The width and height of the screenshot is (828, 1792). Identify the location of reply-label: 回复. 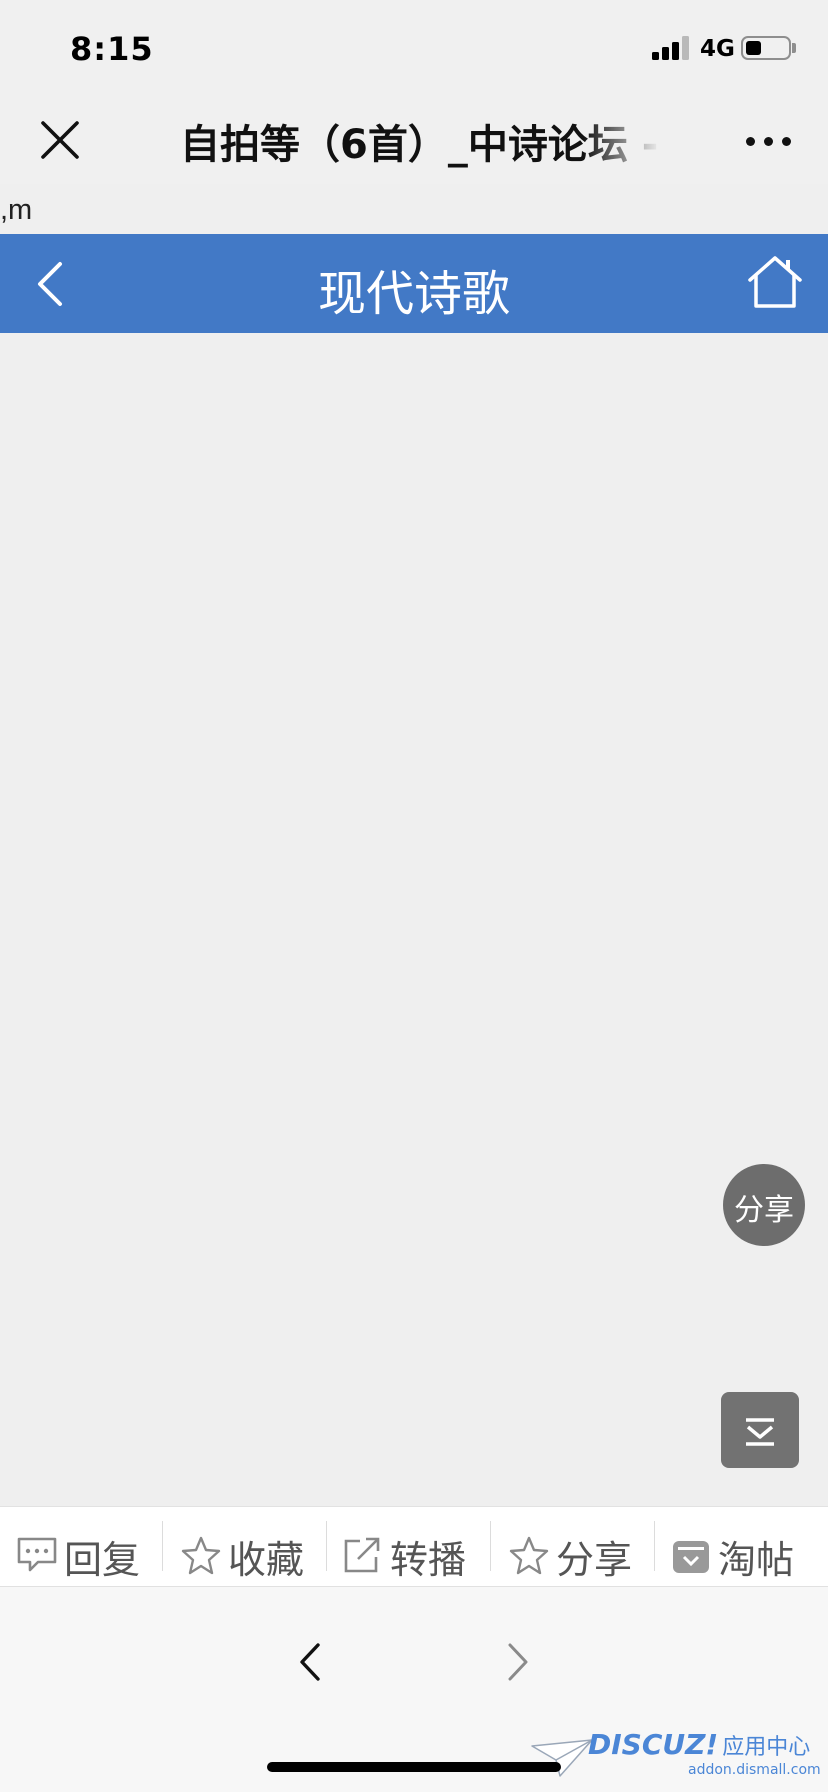
(102, 1560).